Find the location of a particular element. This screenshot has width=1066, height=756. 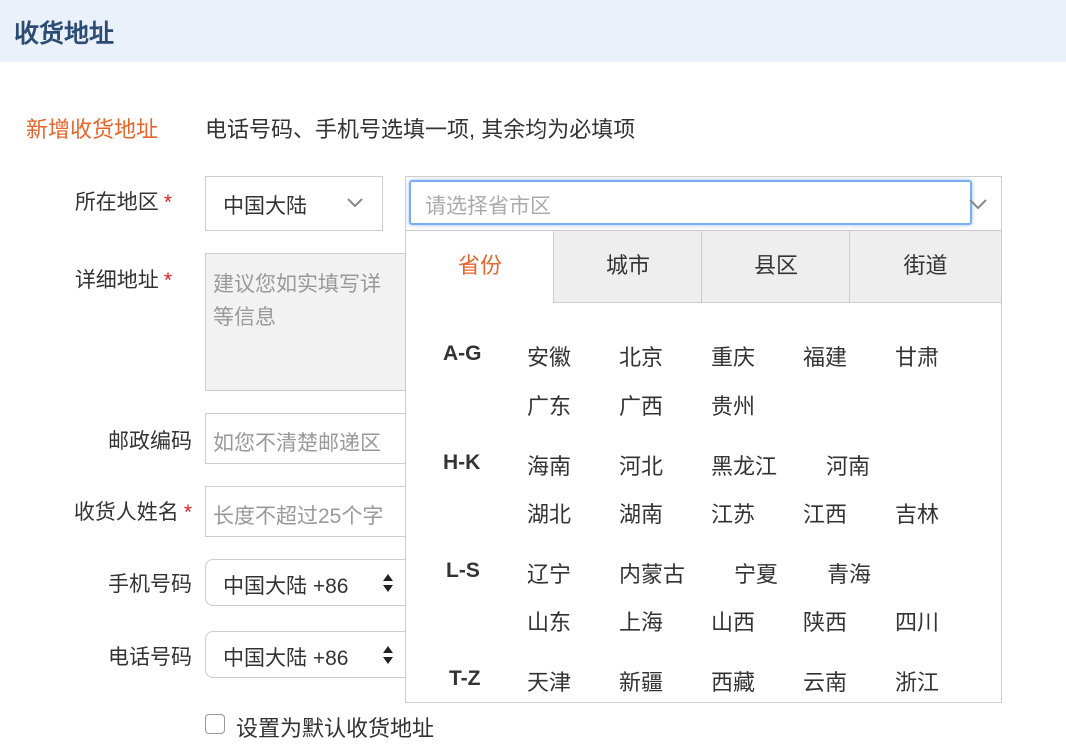

province-item: 北京 is located at coordinates (641, 356).